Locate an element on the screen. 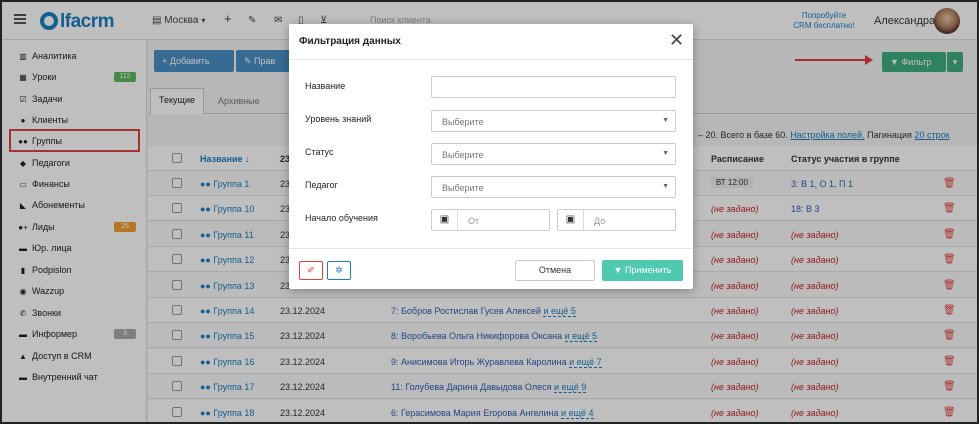  level-placeholder: Выберите is located at coordinates (463, 122).